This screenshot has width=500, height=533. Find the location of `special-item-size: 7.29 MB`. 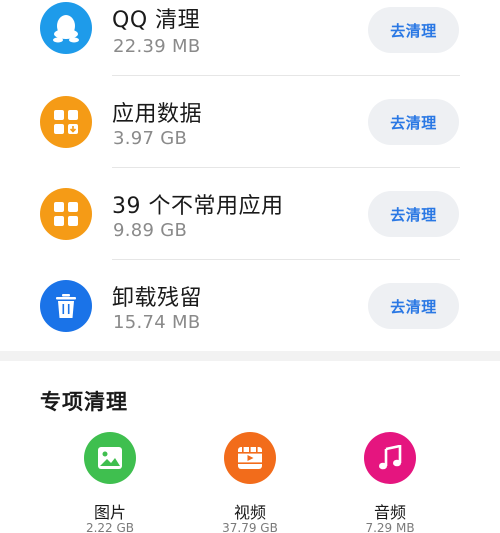

special-item-size: 7.29 MB is located at coordinates (390, 527).